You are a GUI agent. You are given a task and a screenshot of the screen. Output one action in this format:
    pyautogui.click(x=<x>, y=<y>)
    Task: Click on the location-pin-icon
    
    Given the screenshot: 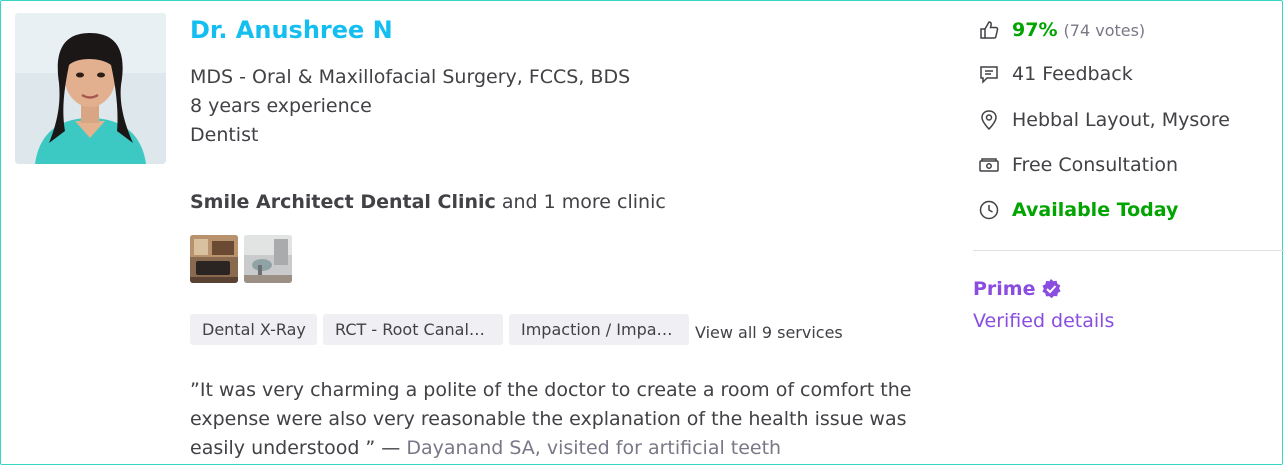 What is the action you would take?
    pyautogui.click(x=989, y=120)
    